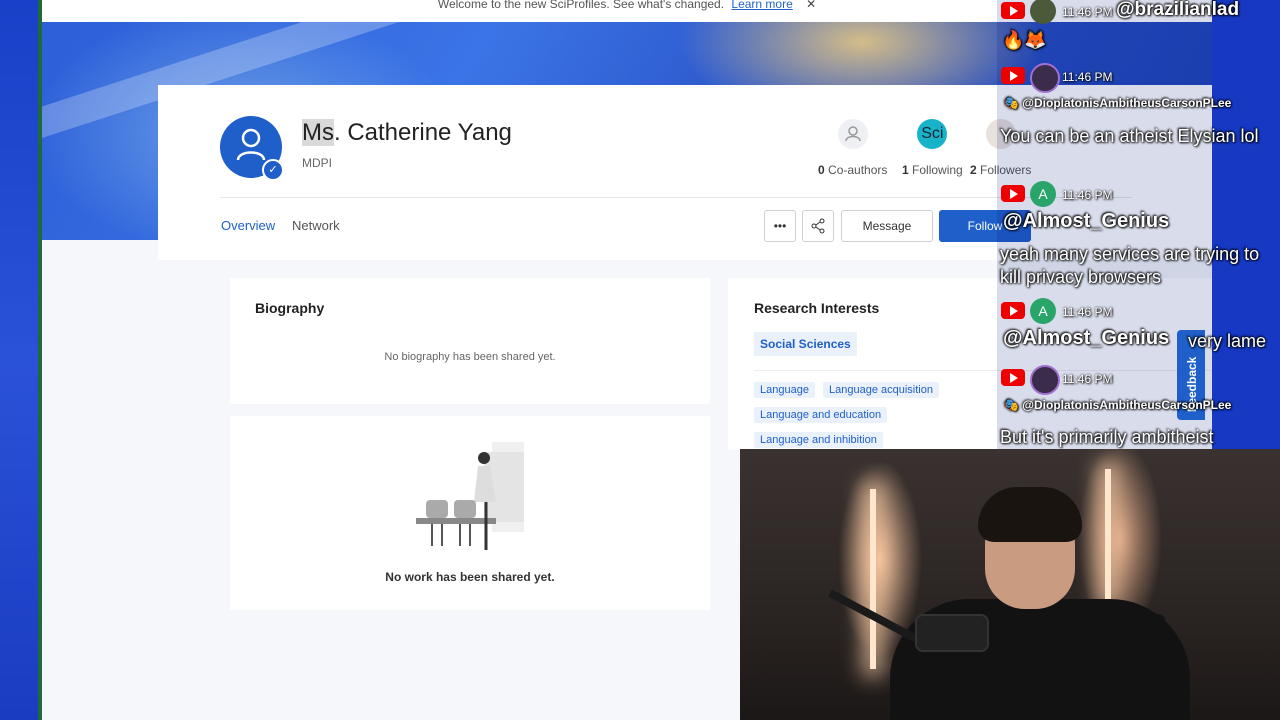 This screenshot has height=720, width=1280. I want to click on desktop-left-edge, so click(21, 360).